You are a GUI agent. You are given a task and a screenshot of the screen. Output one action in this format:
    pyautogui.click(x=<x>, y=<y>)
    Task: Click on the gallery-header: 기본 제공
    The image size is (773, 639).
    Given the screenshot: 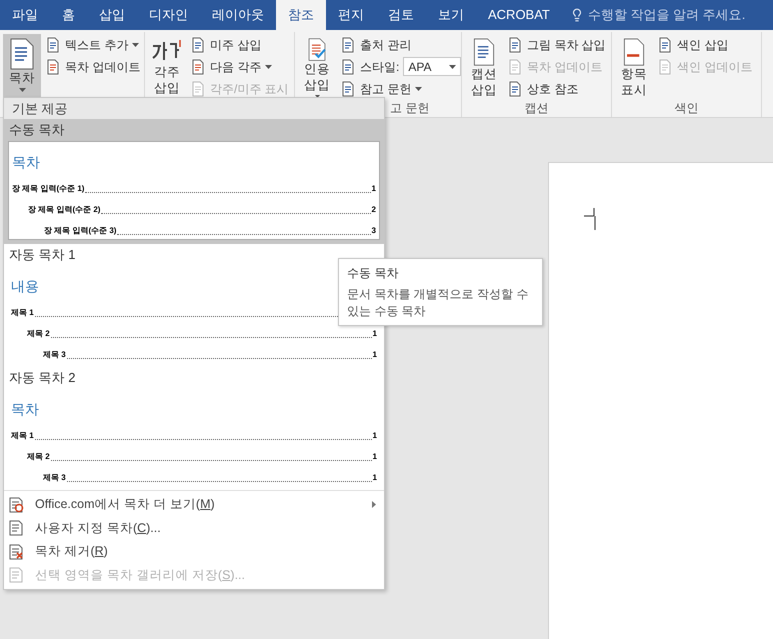 What is the action you would take?
    pyautogui.click(x=194, y=108)
    